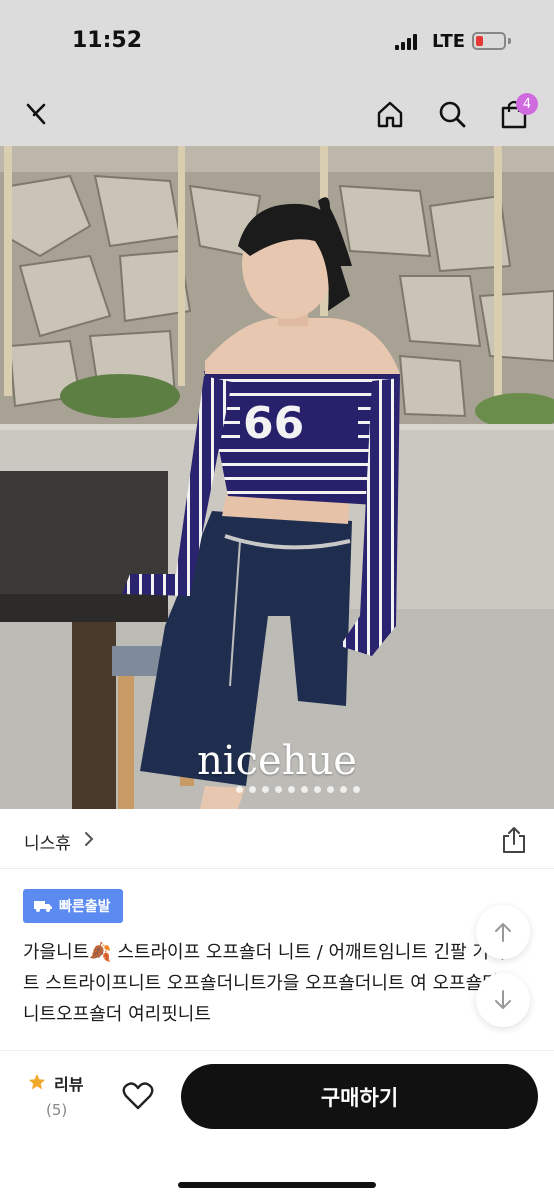 Image resolution: width=554 pixels, height=1200 pixels. Describe the element at coordinates (449, 41) in the screenshot. I see `carrier-label: LTE` at that location.